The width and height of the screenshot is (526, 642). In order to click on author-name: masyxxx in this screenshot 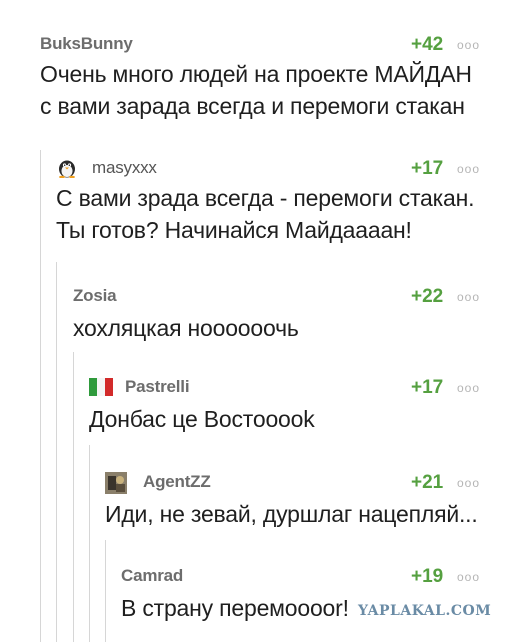, I will do `click(124, 168)`.